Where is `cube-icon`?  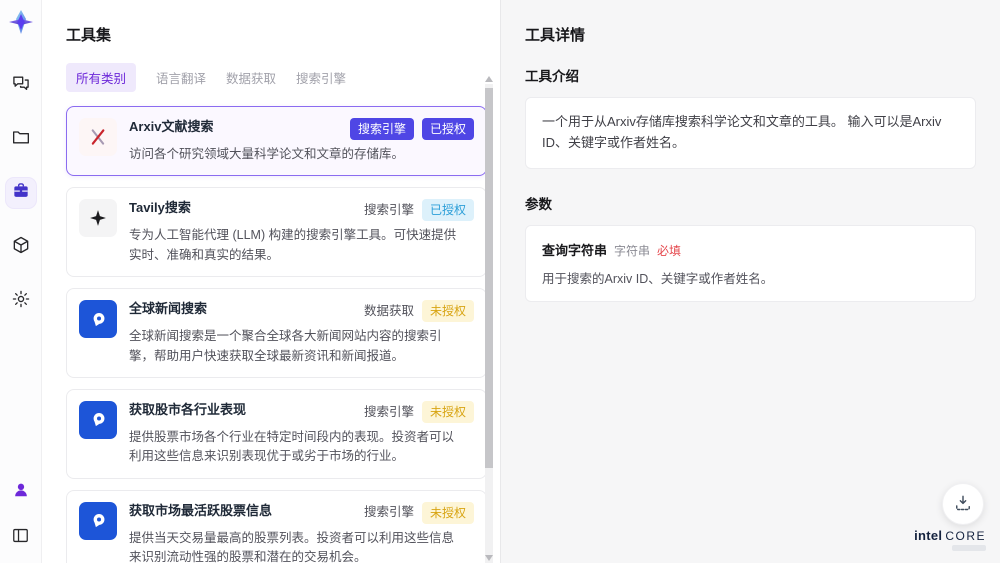
cube-icon is located at coordinates (21, 247).